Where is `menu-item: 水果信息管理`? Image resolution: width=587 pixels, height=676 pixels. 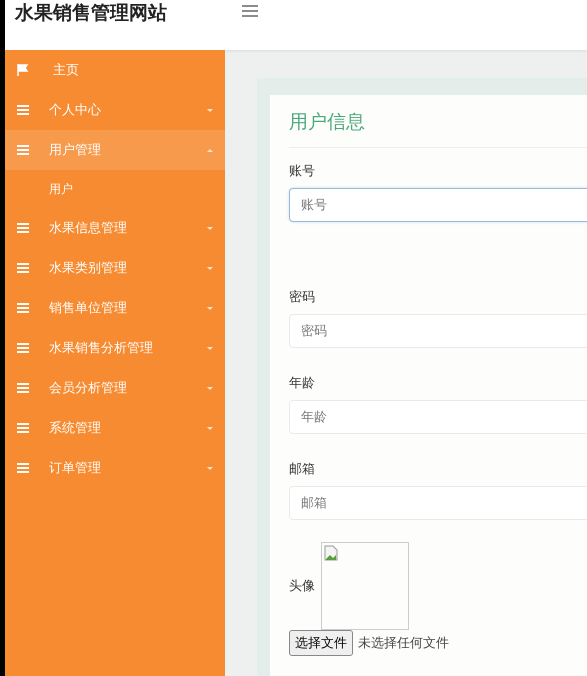
menu-item: 水果信息管理 is located at coordinates (115, 228).